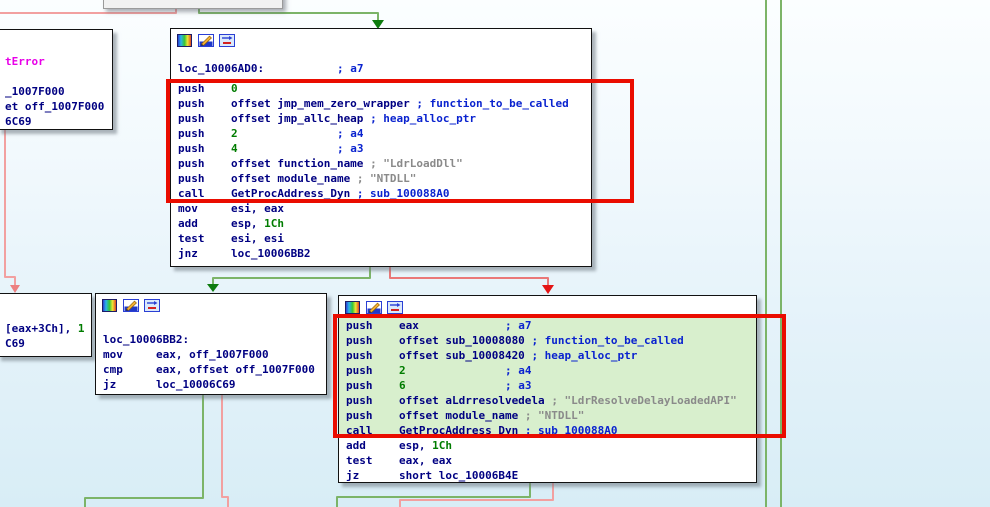 This screenshot has height=507, width=990. I want to click on code-line: loc_10006AD0: ; a7, so click(381, 71).